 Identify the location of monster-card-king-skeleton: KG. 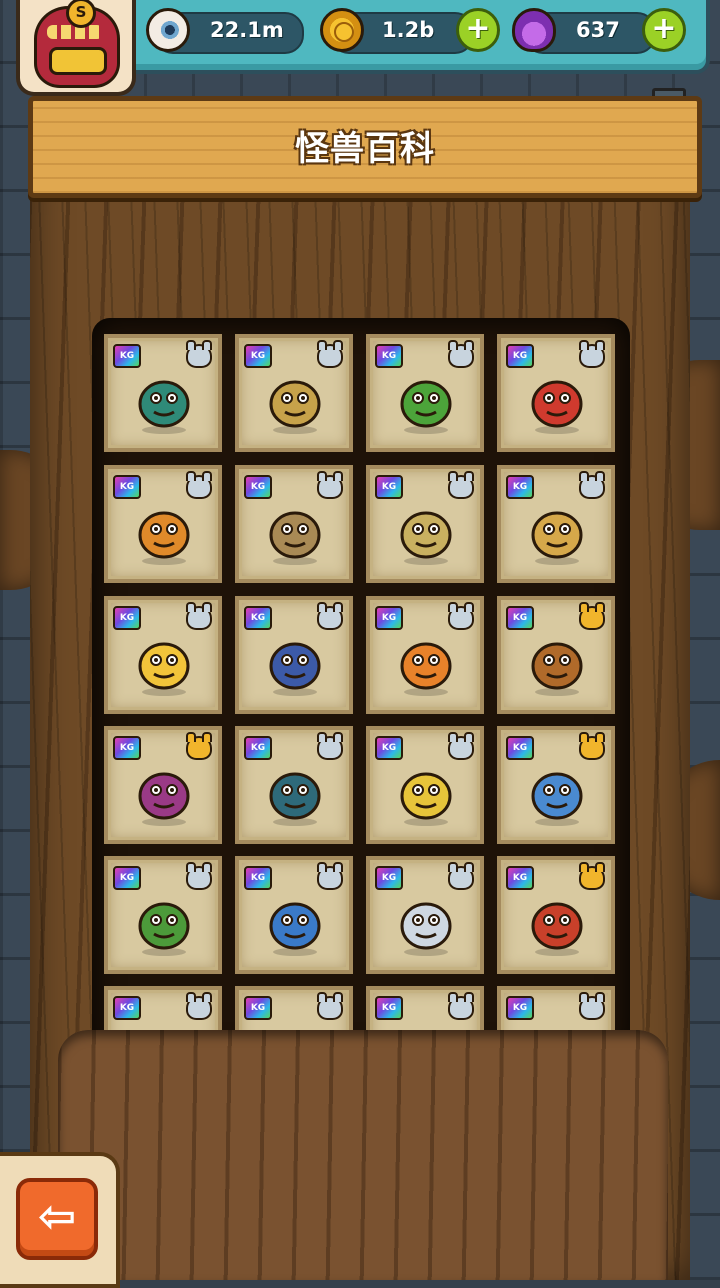
(425, 524).